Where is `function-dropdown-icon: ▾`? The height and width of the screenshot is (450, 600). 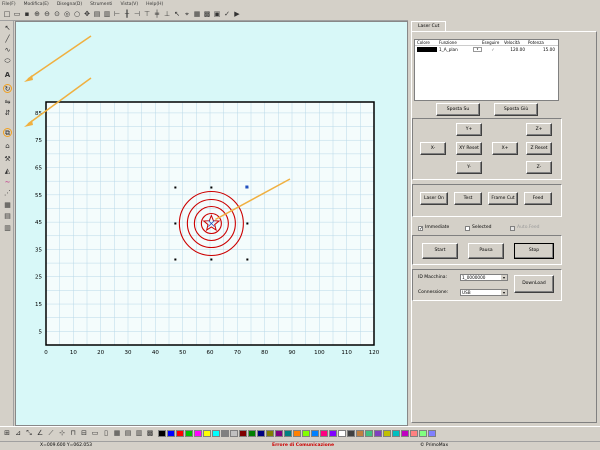
function-dropdown-icon: ▾ is located at coordinates (477, 49).